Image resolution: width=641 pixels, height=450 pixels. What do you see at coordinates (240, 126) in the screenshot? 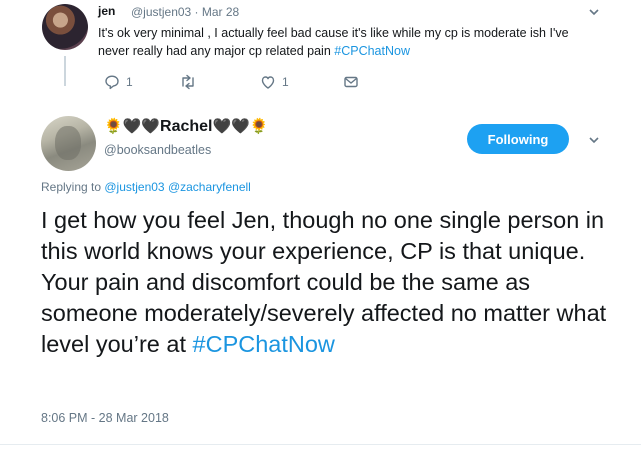
I see `emoji-suffix: 🖤🖤🌻` at bounding box center [240, 126].